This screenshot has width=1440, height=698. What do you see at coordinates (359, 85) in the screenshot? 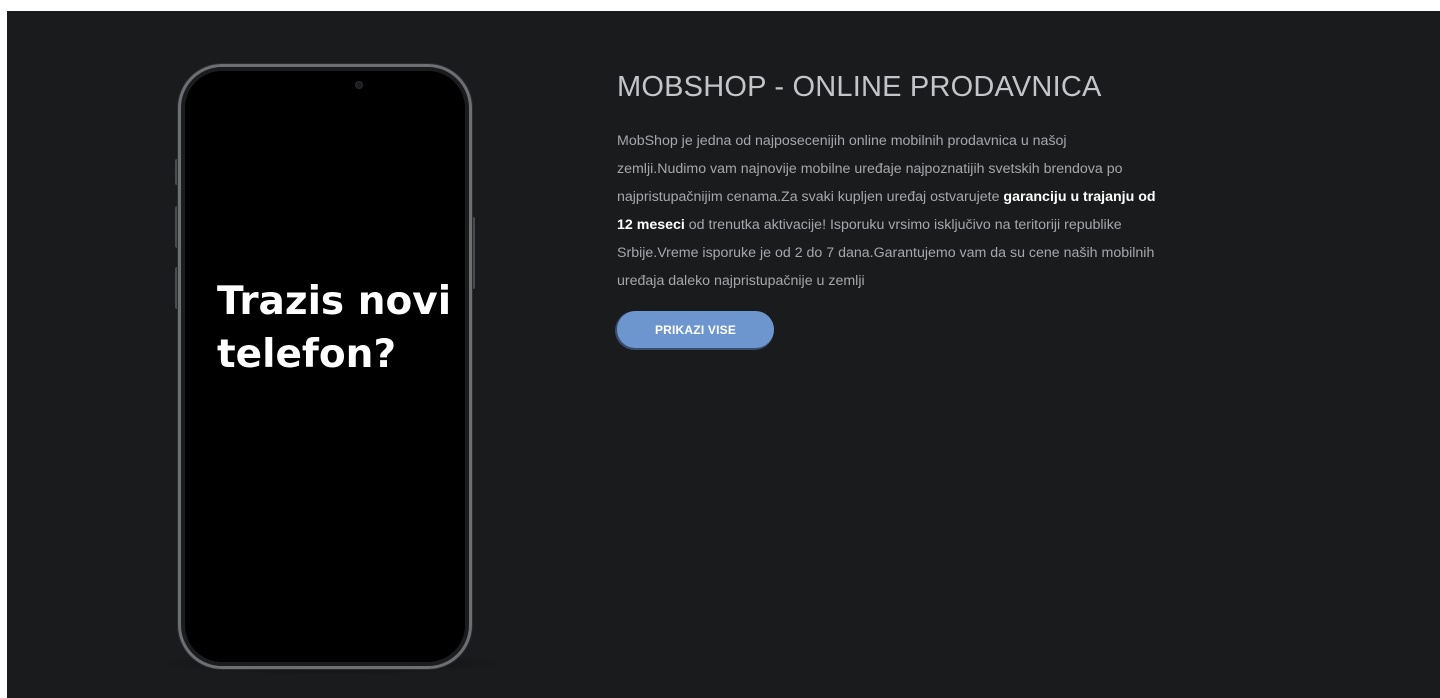
I see `phone-camera-icon` at bounding box center [359, 85].